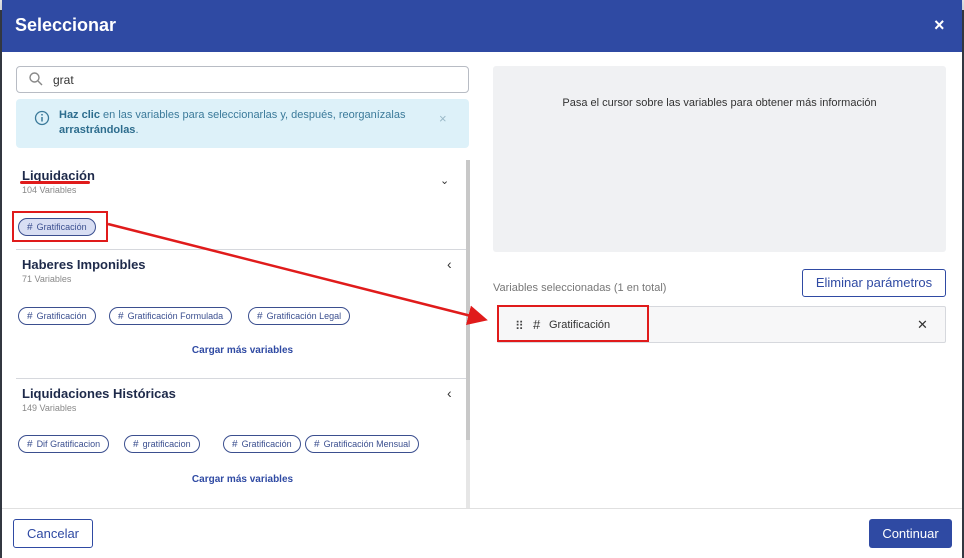 This screenshot has width=964, height=558. Describe the element at coordinates (99, 393) in the screenshot. I see `group-title: Liquidaciones Históricas` at that location.